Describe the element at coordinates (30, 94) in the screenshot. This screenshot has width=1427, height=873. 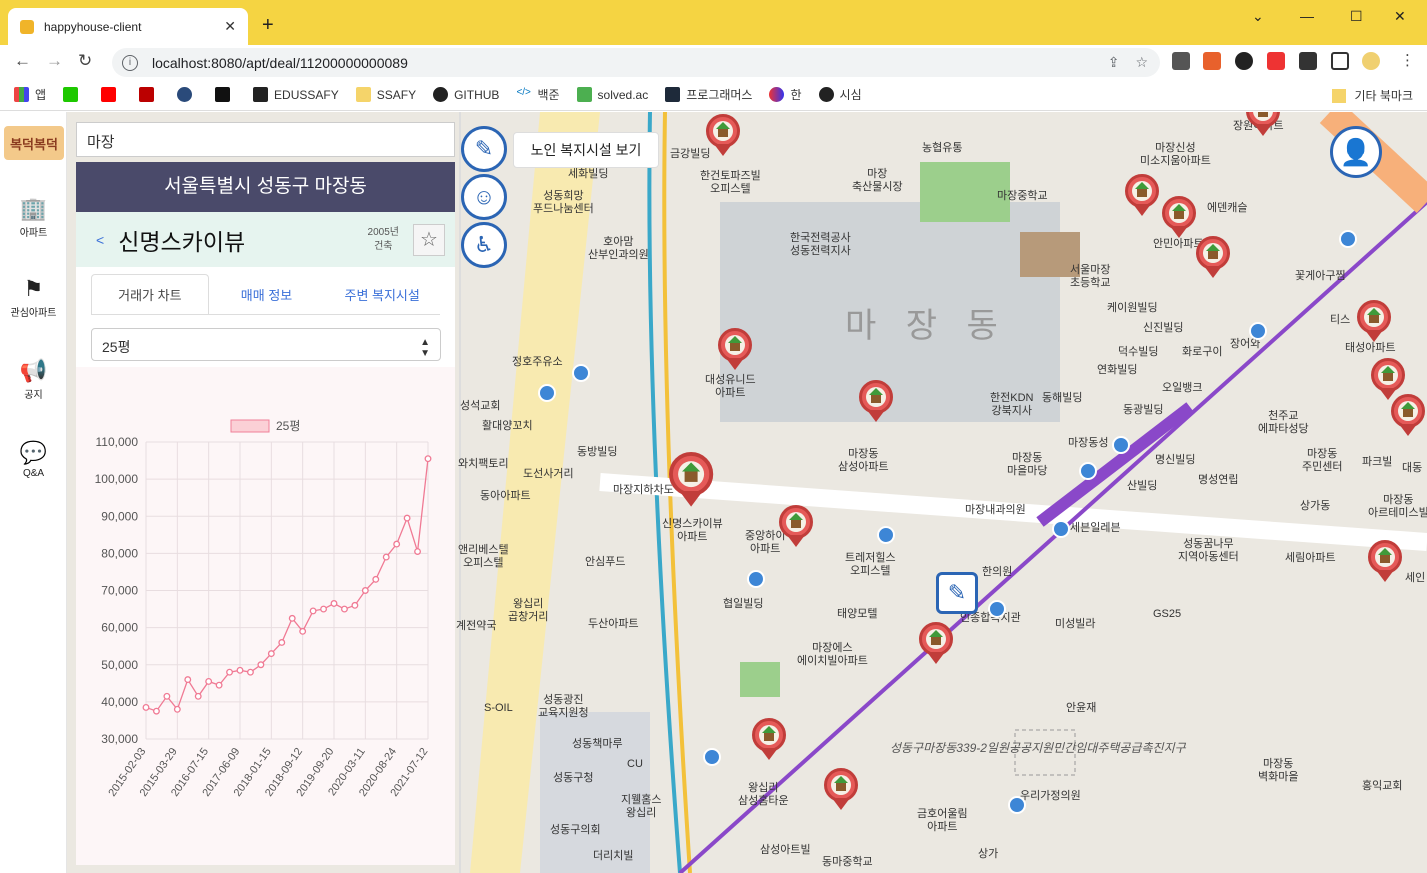
I see `bookmark-item: 앱` at that location.